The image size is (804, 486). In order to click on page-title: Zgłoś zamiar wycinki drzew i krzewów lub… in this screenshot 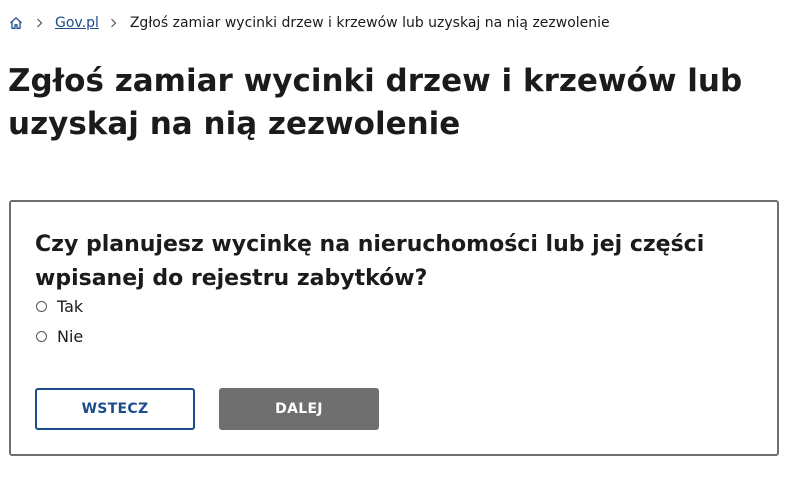, I will do `click(375, 102)`.